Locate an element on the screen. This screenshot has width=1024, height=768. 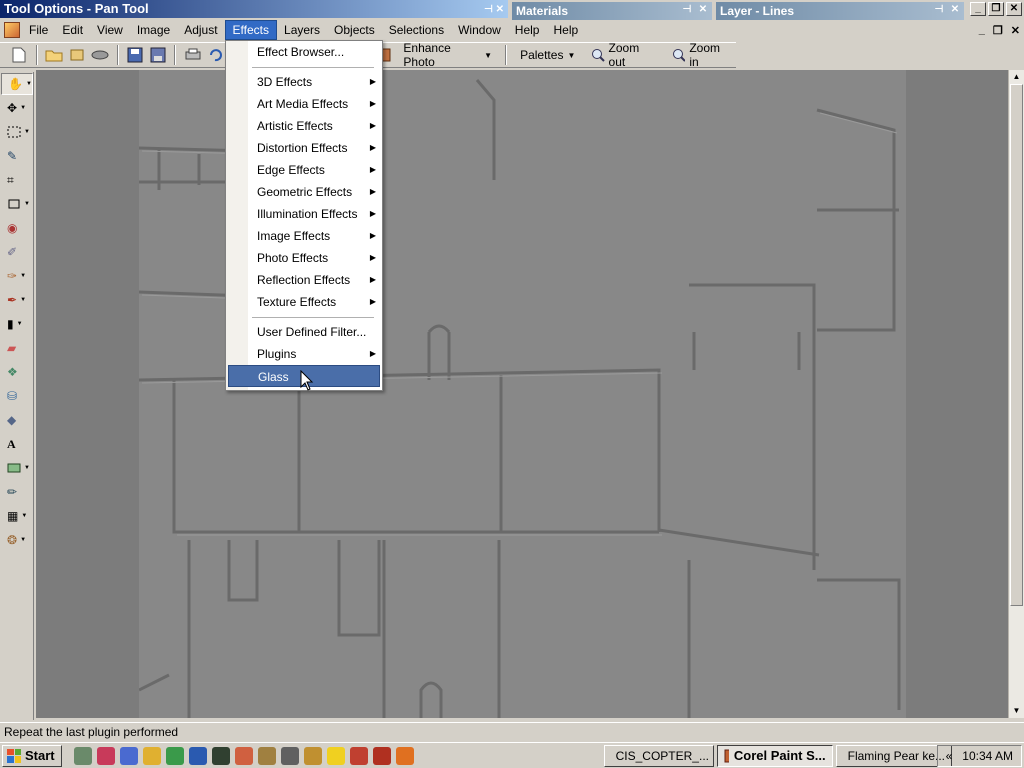
maximize-icon: ❐ is located at coordinates (996, 9).